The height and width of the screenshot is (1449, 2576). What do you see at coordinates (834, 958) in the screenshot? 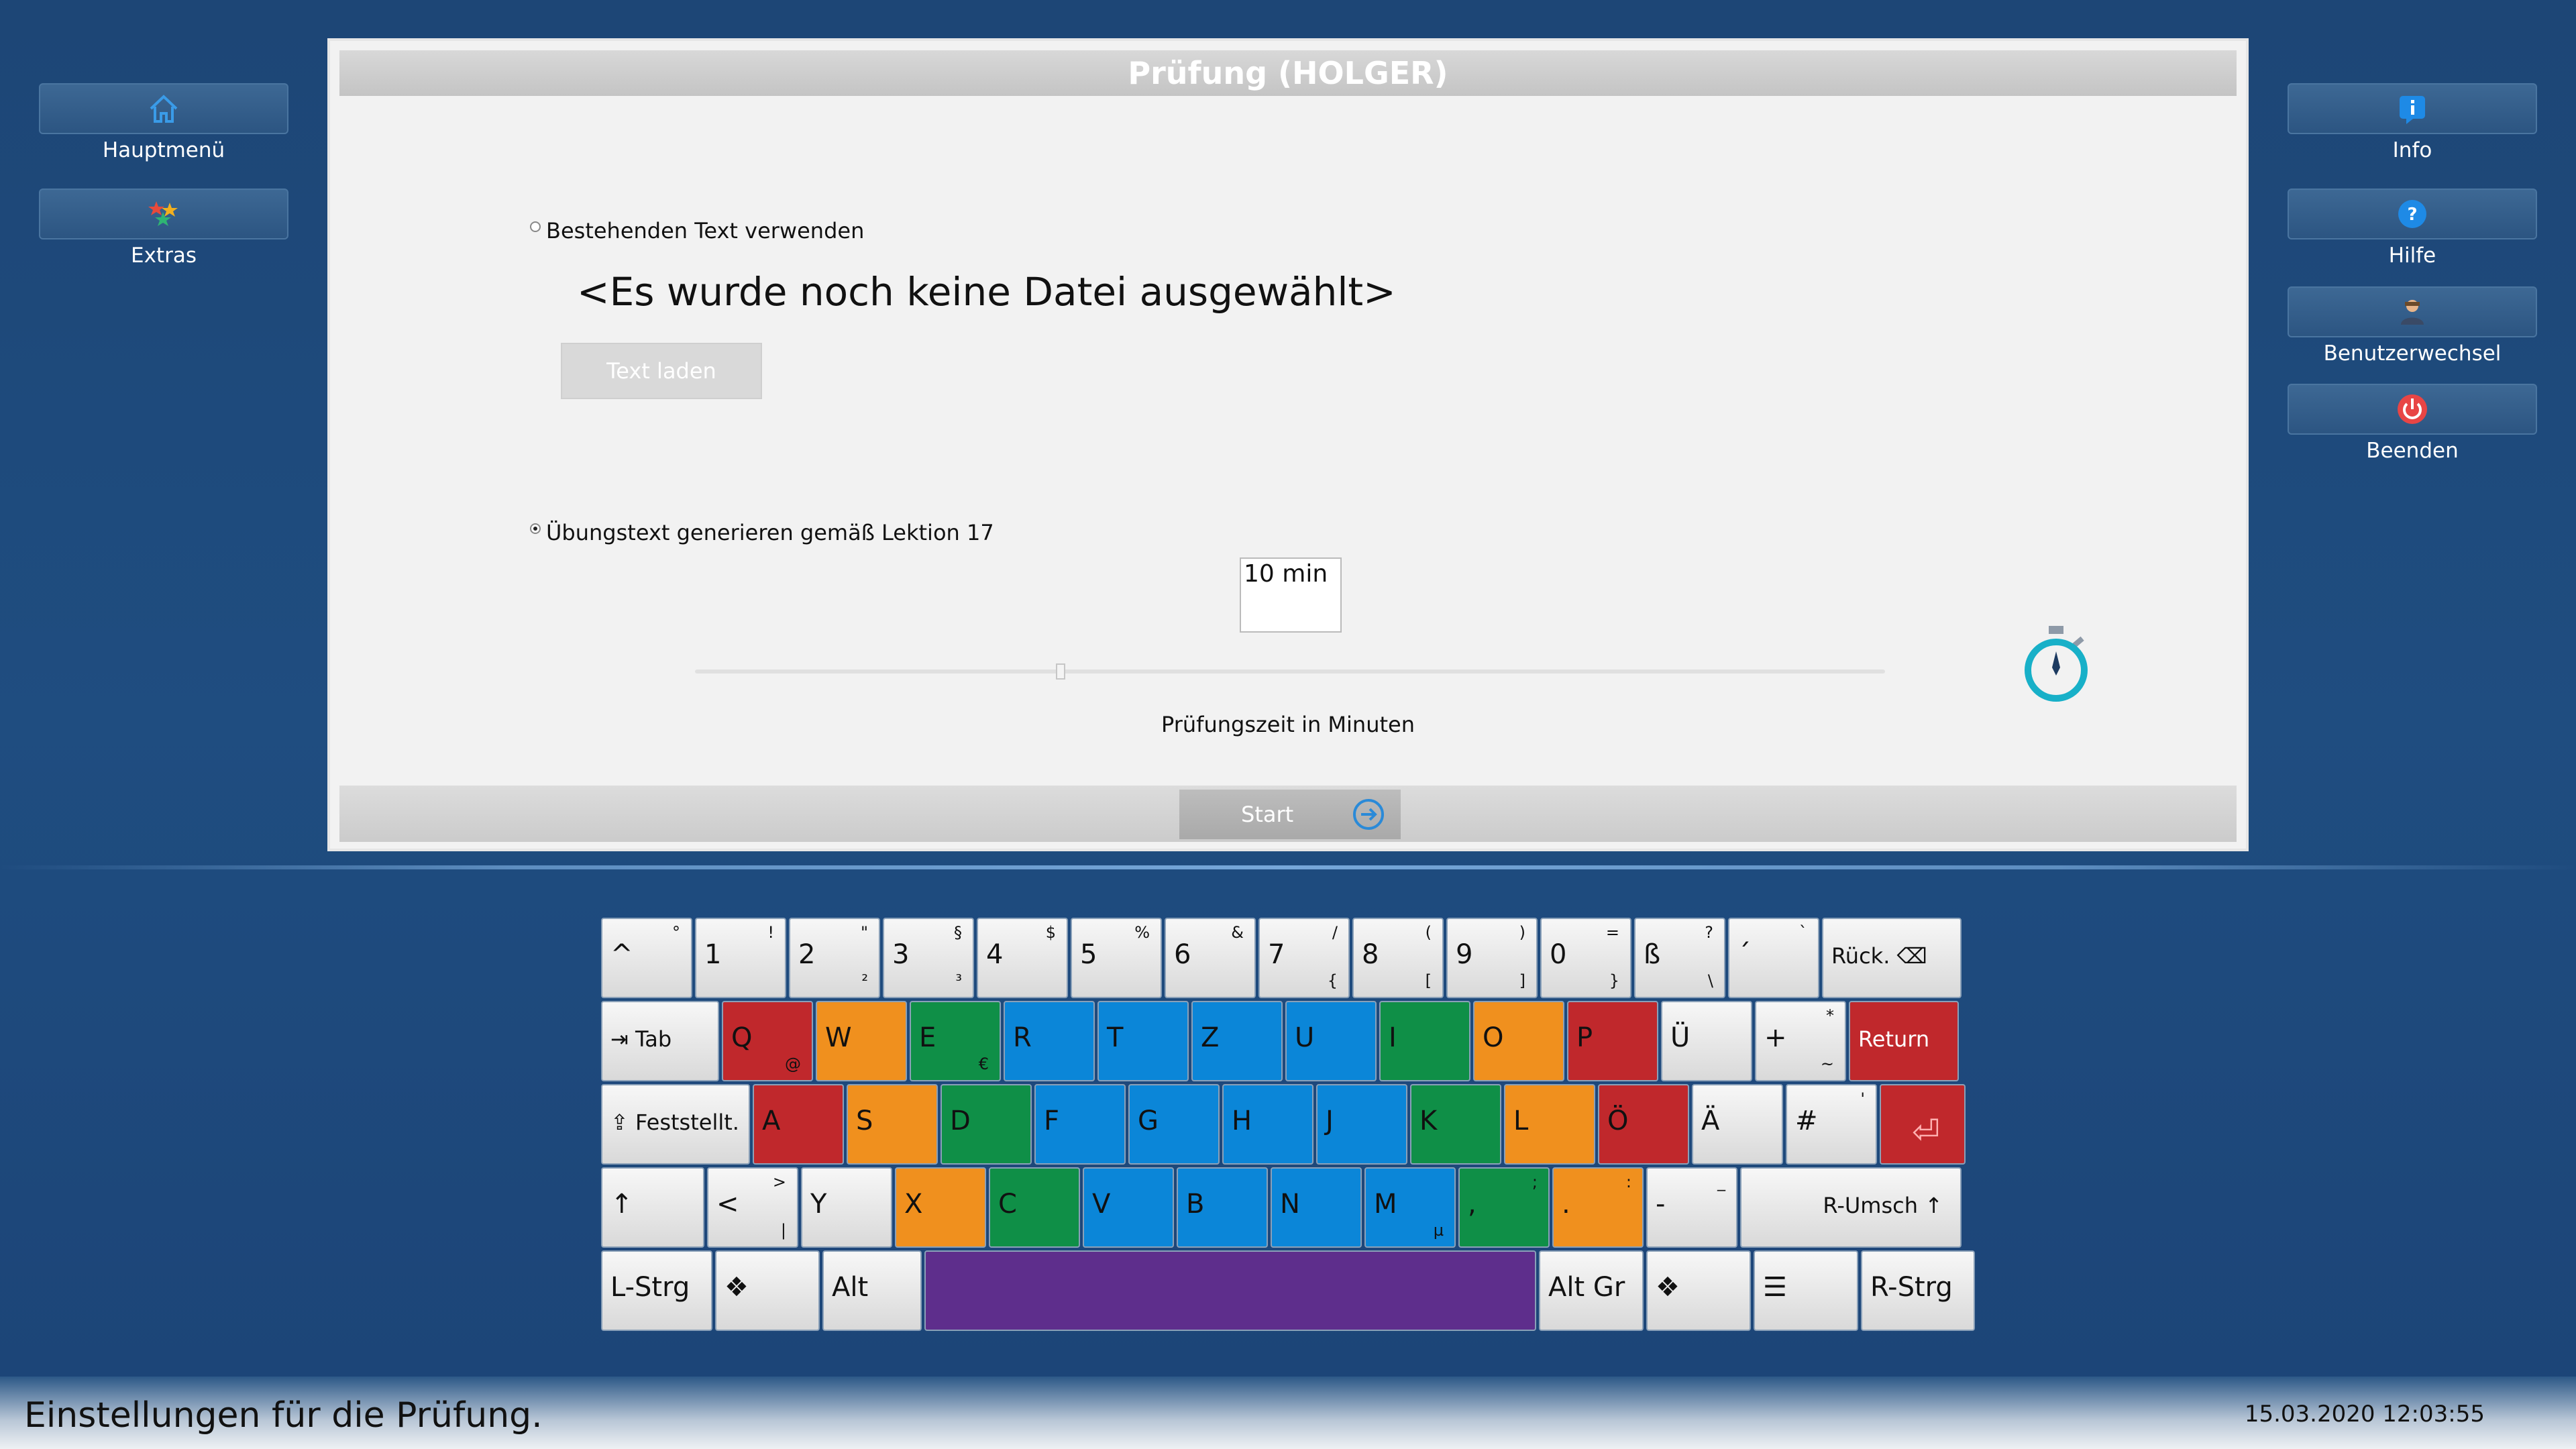
I see `key-row1-2: 2 " ²` at bounding box center [834, 958].